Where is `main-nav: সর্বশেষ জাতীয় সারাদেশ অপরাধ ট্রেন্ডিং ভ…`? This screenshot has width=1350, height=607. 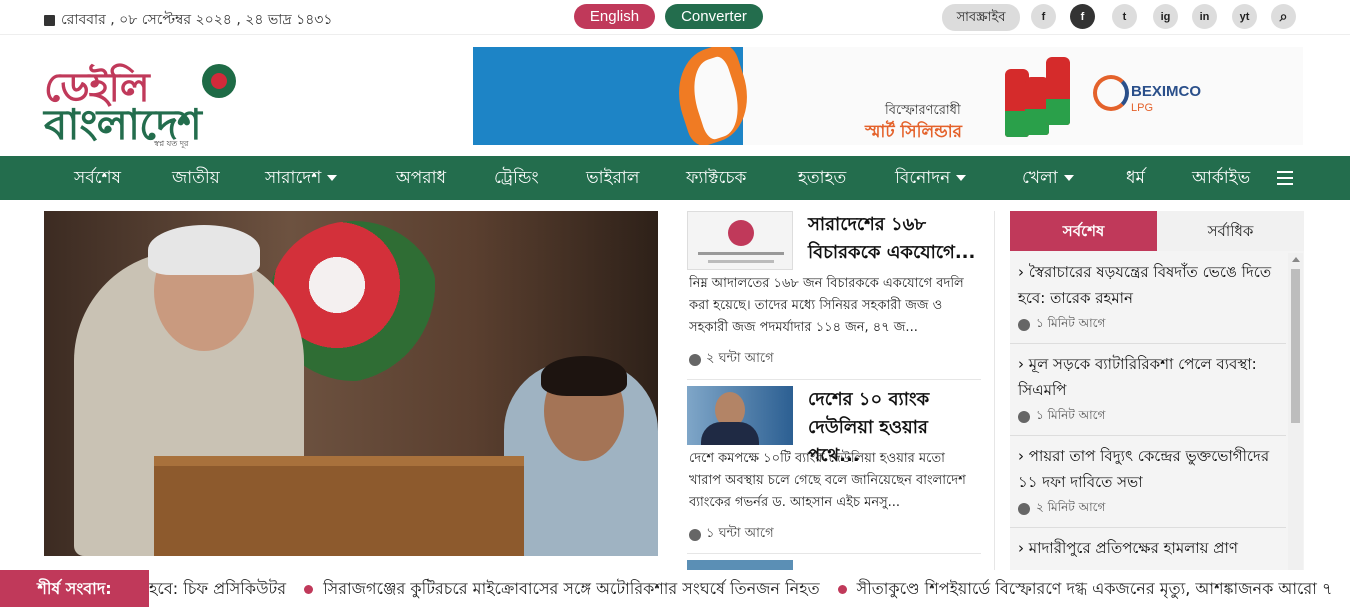 main-nav: সর্বশেষ জাতীয় সারাদেশ অপরাধ ট্রেন্ডিং ভ… is located at coordinates (675, 178).